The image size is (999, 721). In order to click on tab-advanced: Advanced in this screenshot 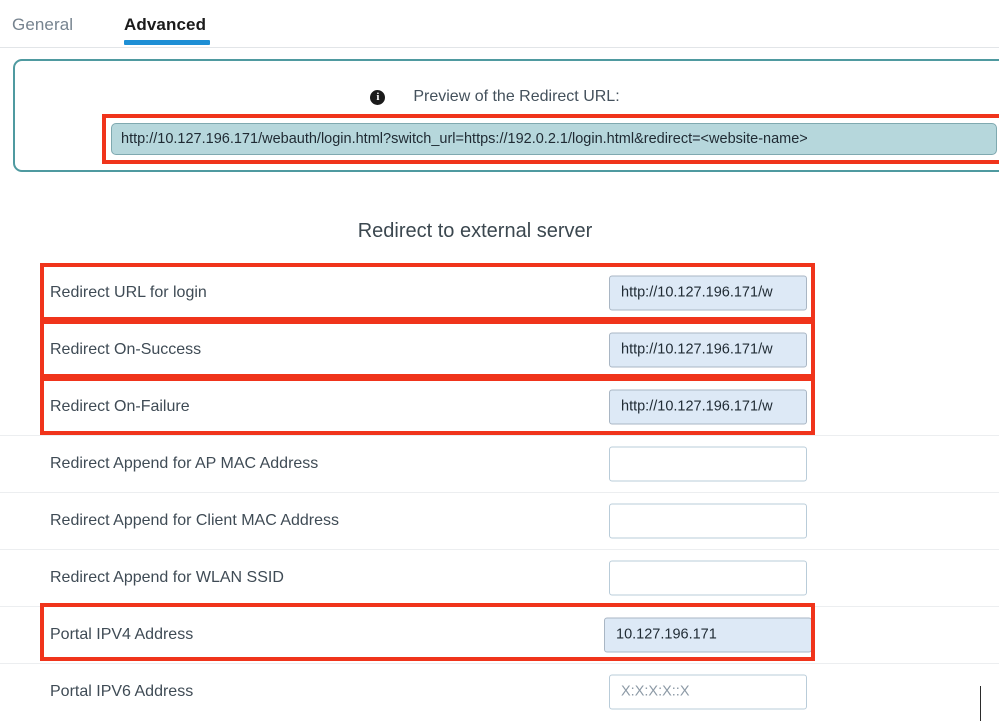, I will do `click(165, 25)`.